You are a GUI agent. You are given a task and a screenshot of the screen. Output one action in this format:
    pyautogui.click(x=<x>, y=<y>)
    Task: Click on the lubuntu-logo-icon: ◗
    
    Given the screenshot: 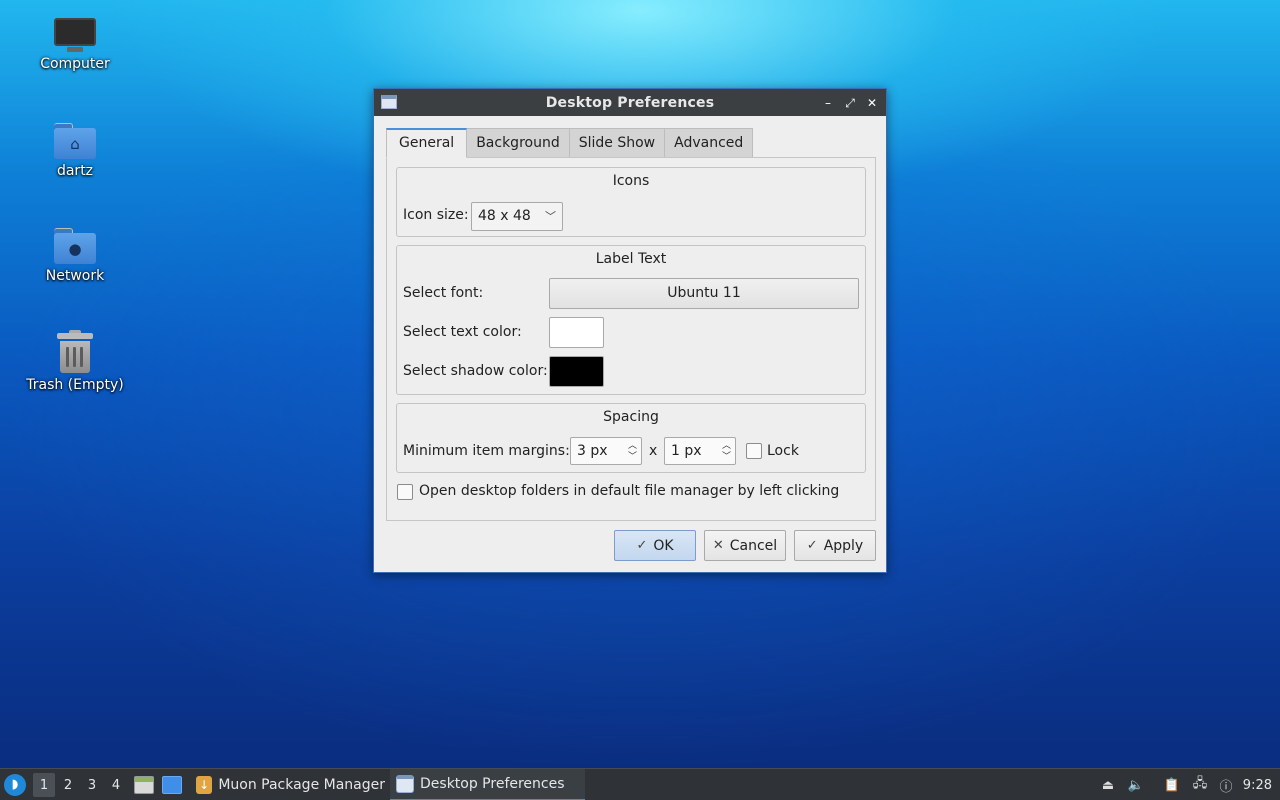 What is the action you would take?
    pyautogui.click(x=15, y=785)
    